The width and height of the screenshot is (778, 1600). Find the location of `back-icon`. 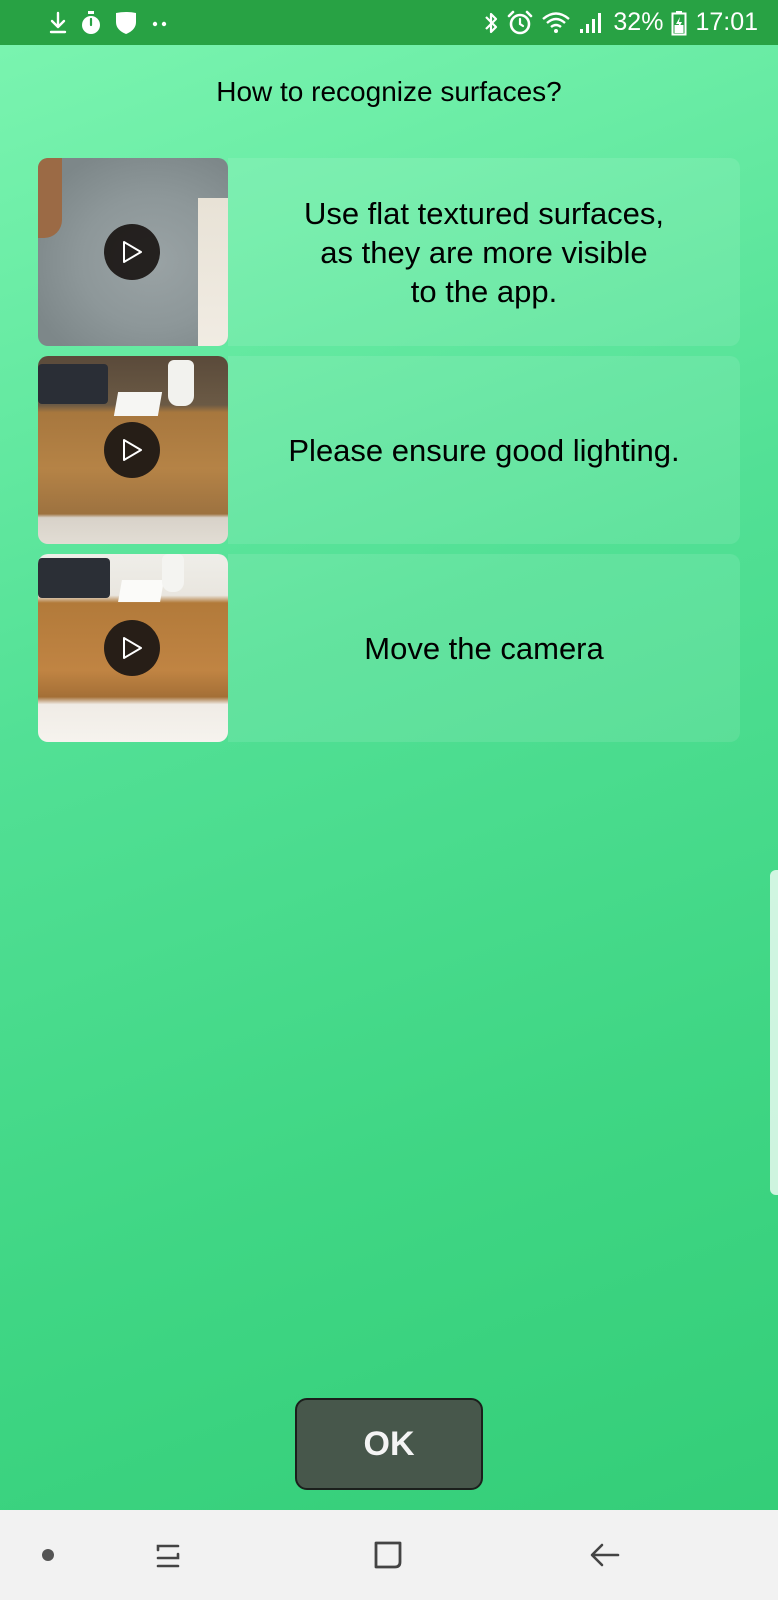

back-icon is located at coordinates (605, 1555).